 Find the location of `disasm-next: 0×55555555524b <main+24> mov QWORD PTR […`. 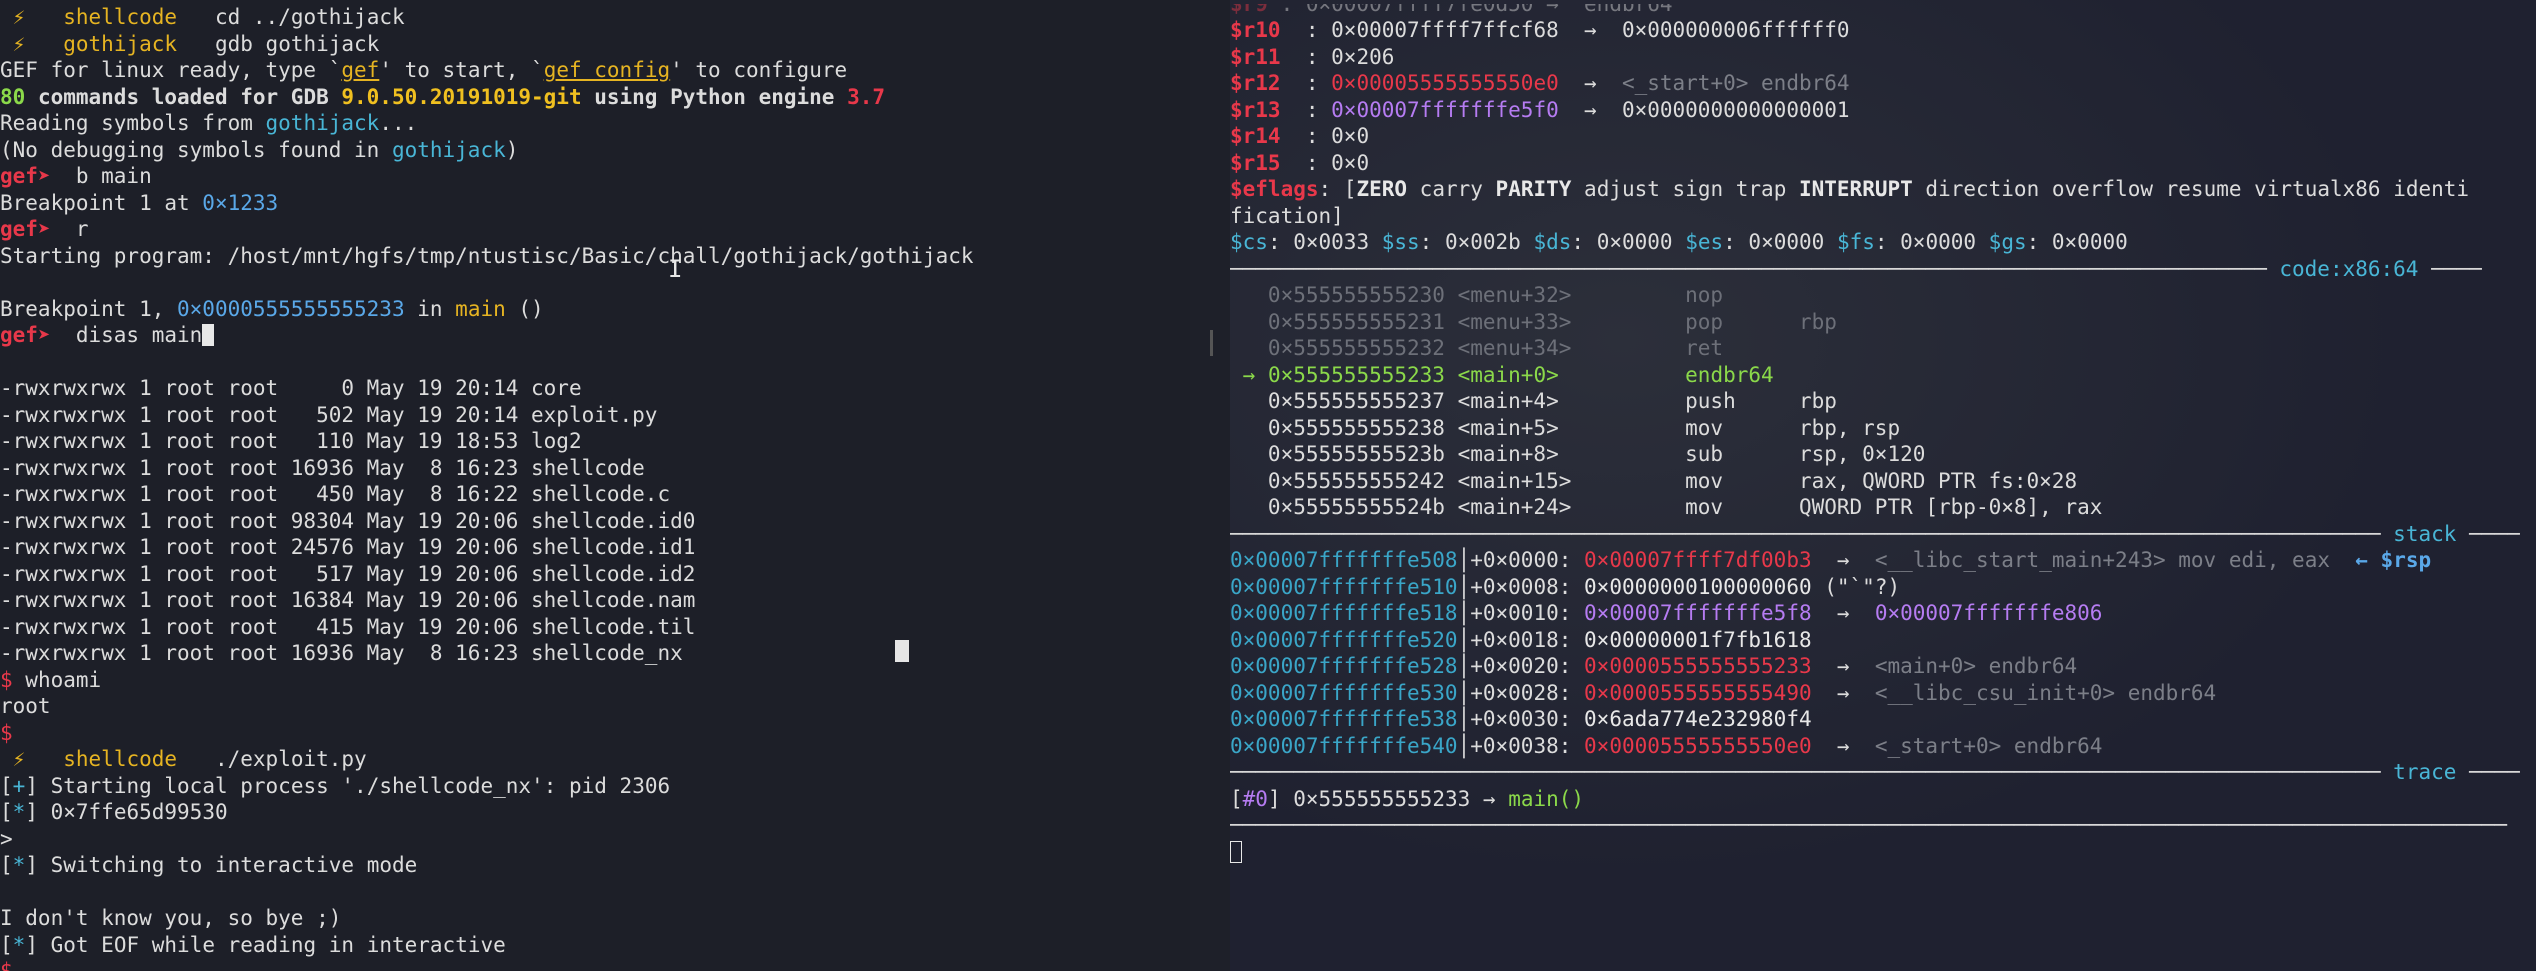

disasm-next: 0×55555555524b <main+24> mov QWORD PTR [… is located at coordinates (1666, 507).